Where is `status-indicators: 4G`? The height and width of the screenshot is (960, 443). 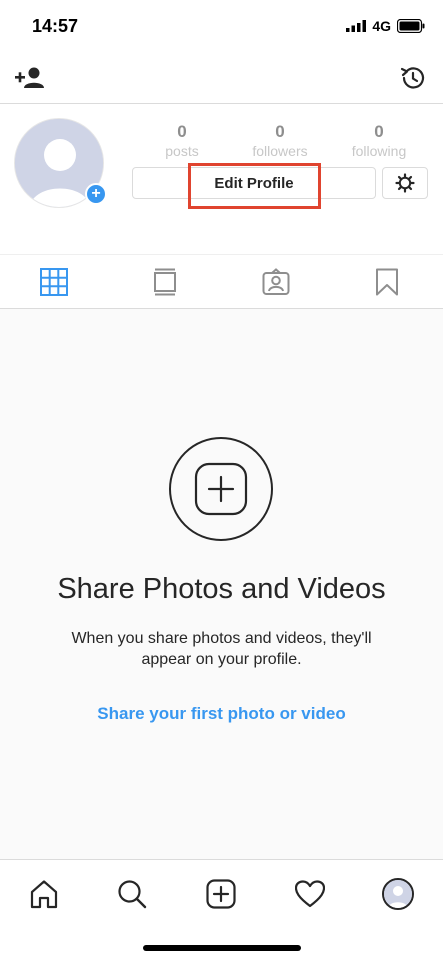 status-indicators: 4G is located at coordinates (385, 26).